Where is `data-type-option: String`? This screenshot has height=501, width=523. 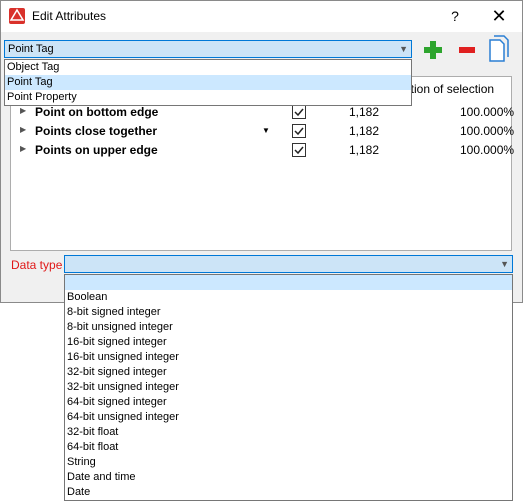 data-type-option: String is located at coordinates (288, 462).